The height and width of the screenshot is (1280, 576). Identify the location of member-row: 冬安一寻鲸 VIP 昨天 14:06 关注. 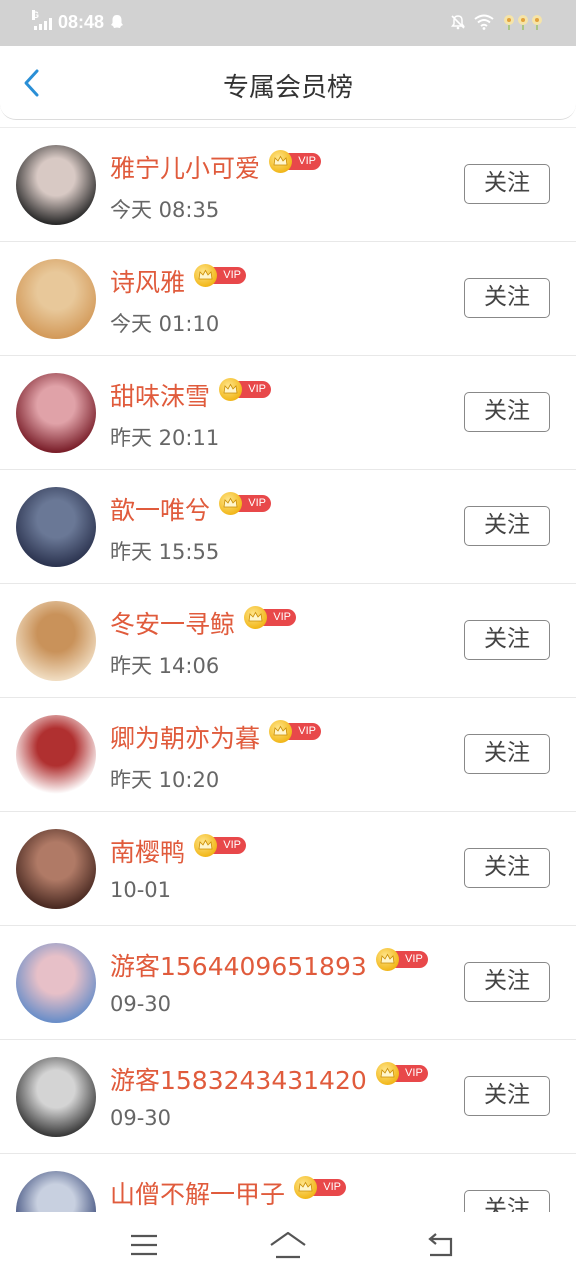
(288, 641).